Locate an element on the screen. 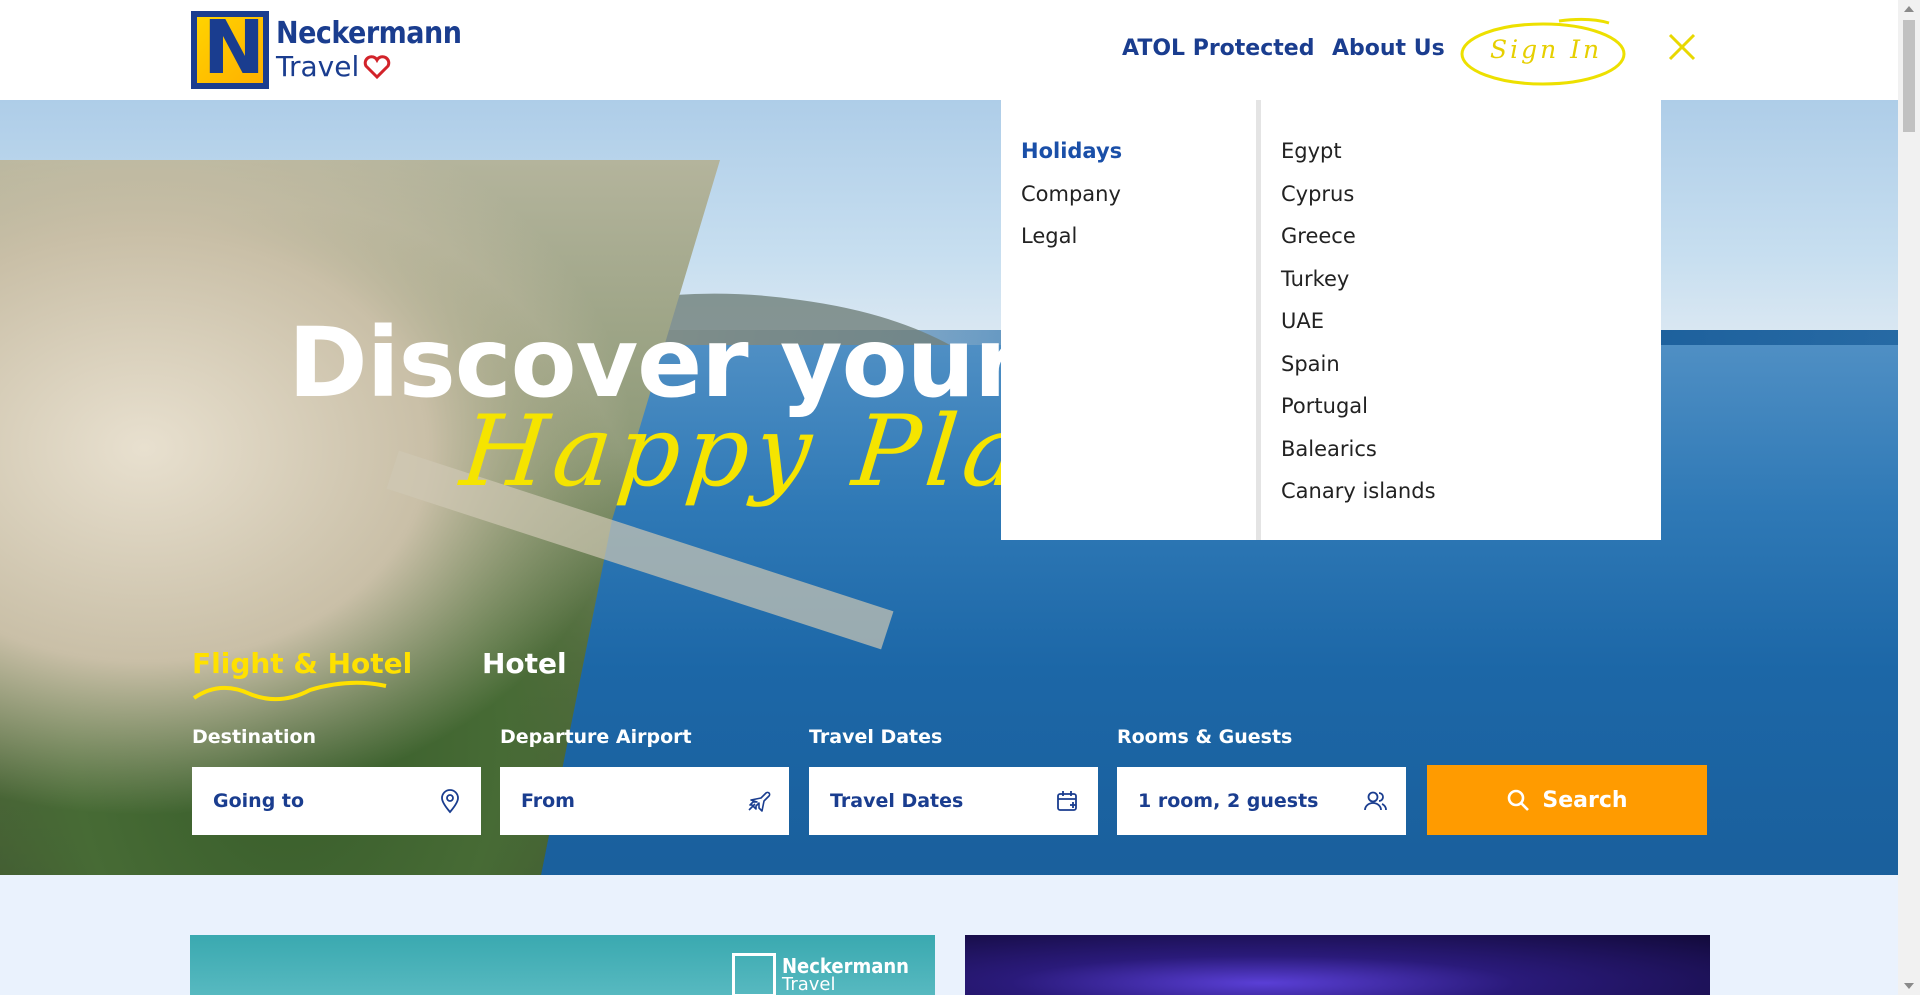 Image resolution: width=1920 pixels, height=995 pixels. menu-item-holidays: Holidays is located at coordinates (1071, 159).